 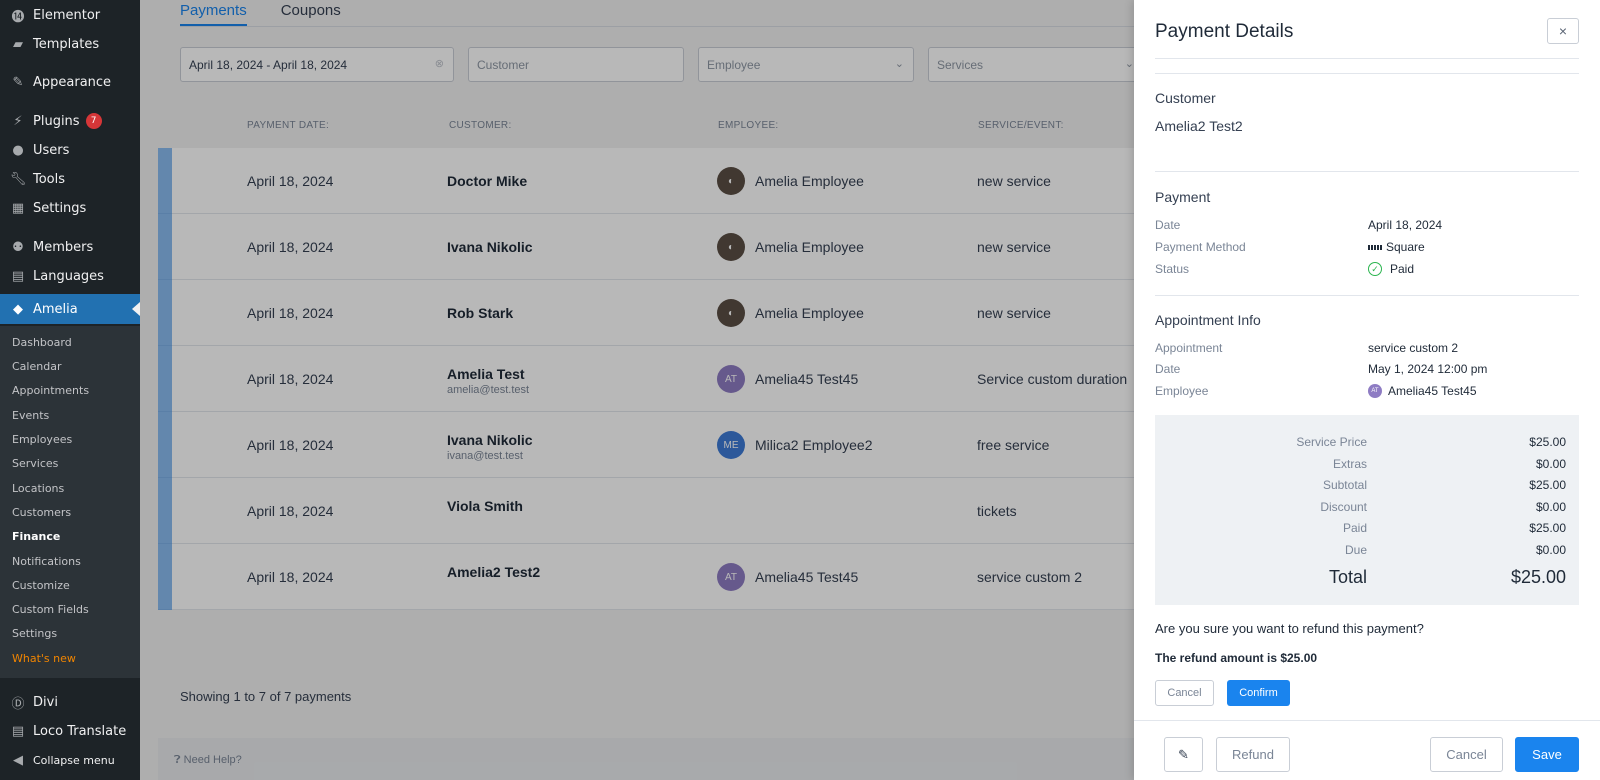 I want to click on amelia-icon: ◆, so click(x=18, y=309).